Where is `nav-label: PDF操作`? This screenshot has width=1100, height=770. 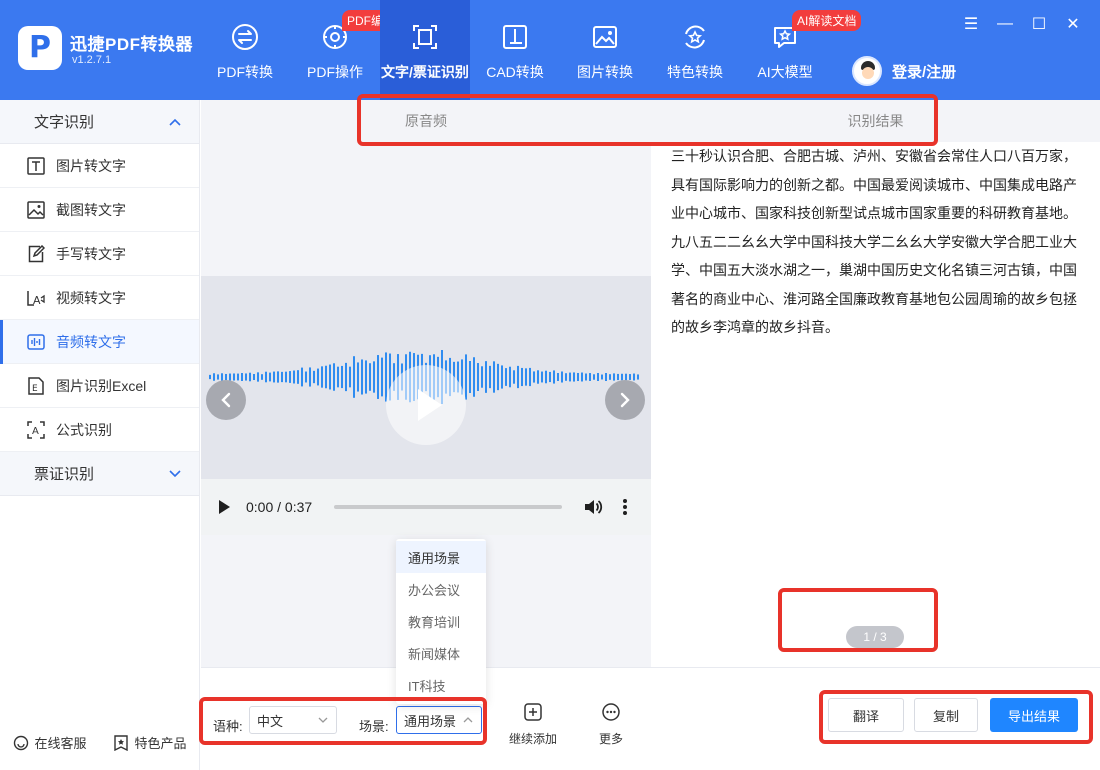 nav-label: PDF操作 is located at coordinates (335, 72).